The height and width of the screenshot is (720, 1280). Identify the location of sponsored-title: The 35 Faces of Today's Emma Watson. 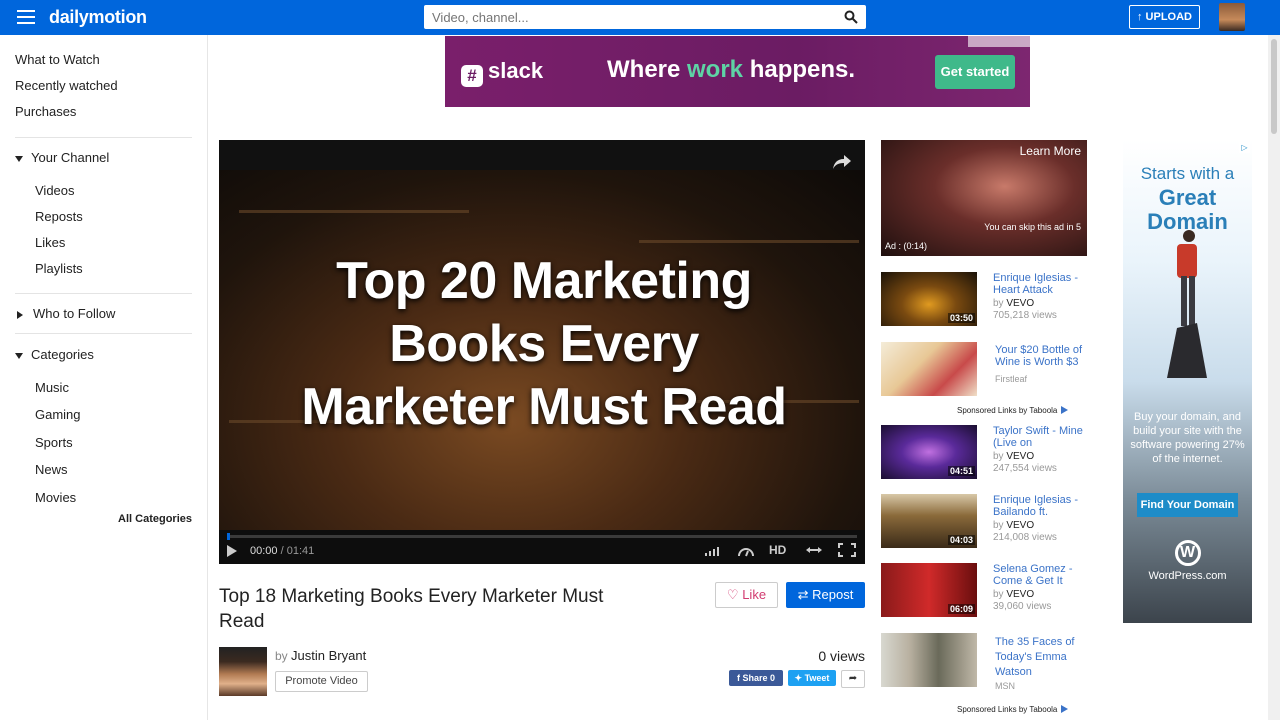
(1042, 657).